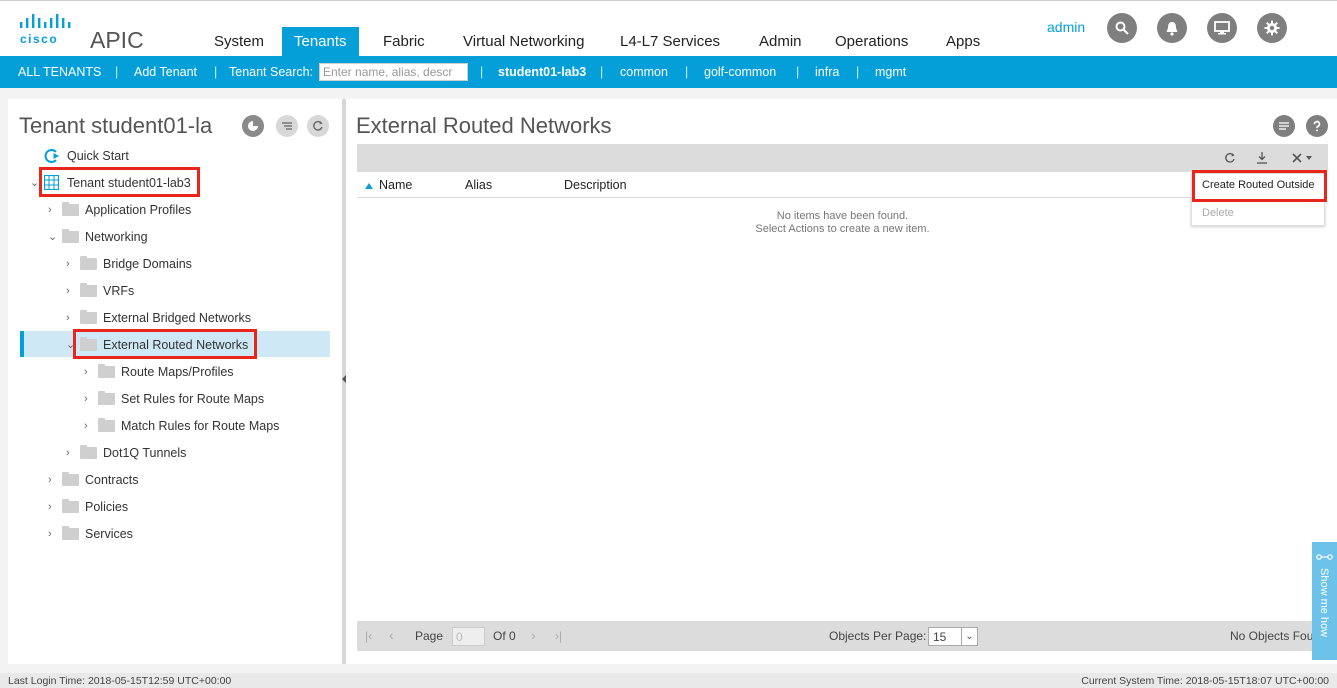 The image size is (1337, 688). Describe the element at coordinates (558, 636) in the screenshot. I see `last-page-icon: ›|` at that location.